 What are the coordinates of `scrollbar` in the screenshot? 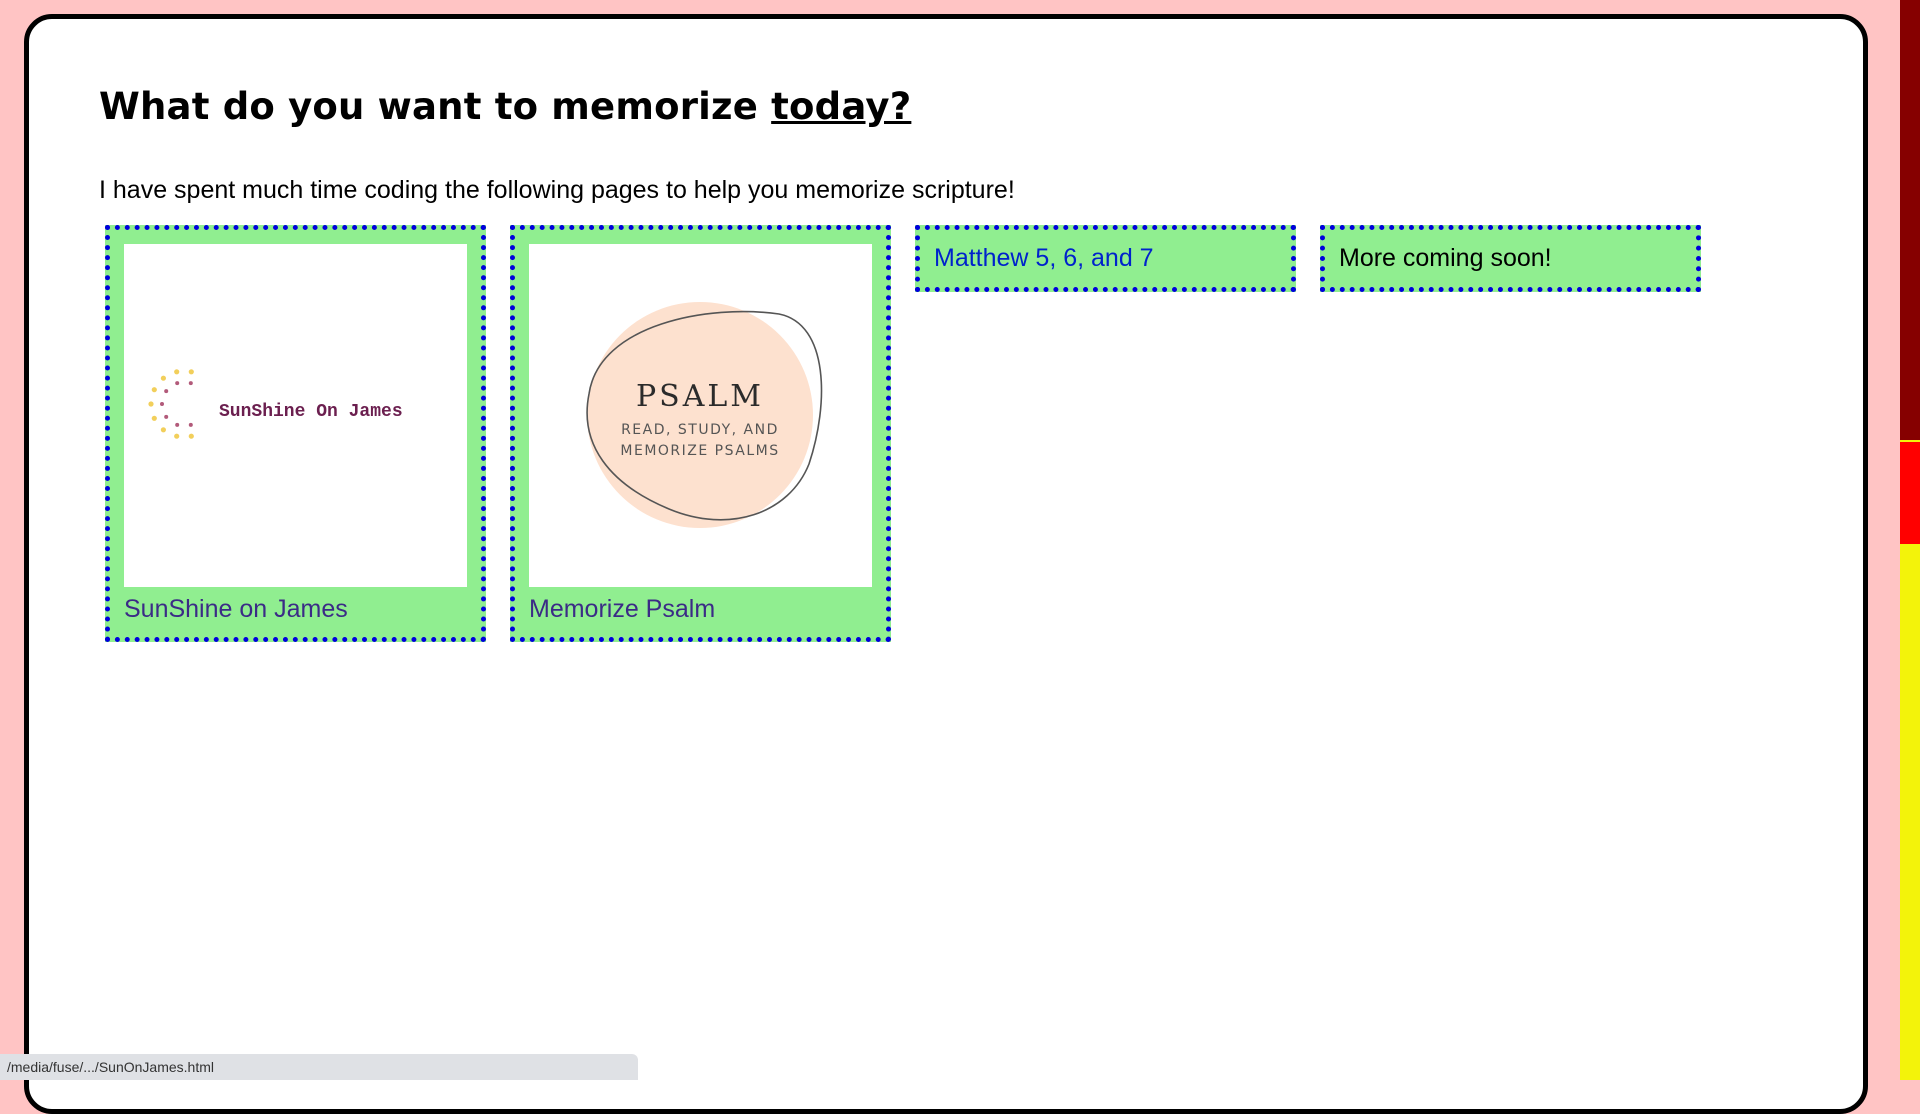 It's located at (1910, 540).